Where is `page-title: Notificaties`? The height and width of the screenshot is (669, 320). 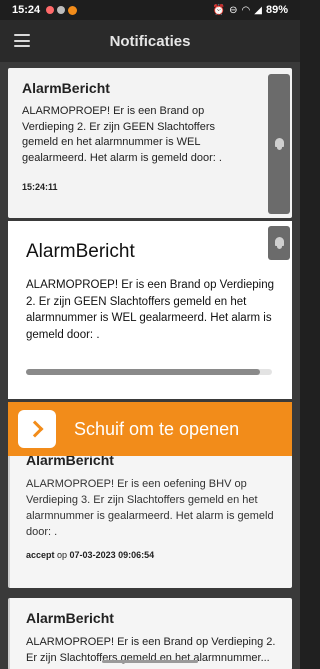 page-title: Notificaties is located at coordinates (150, 41).